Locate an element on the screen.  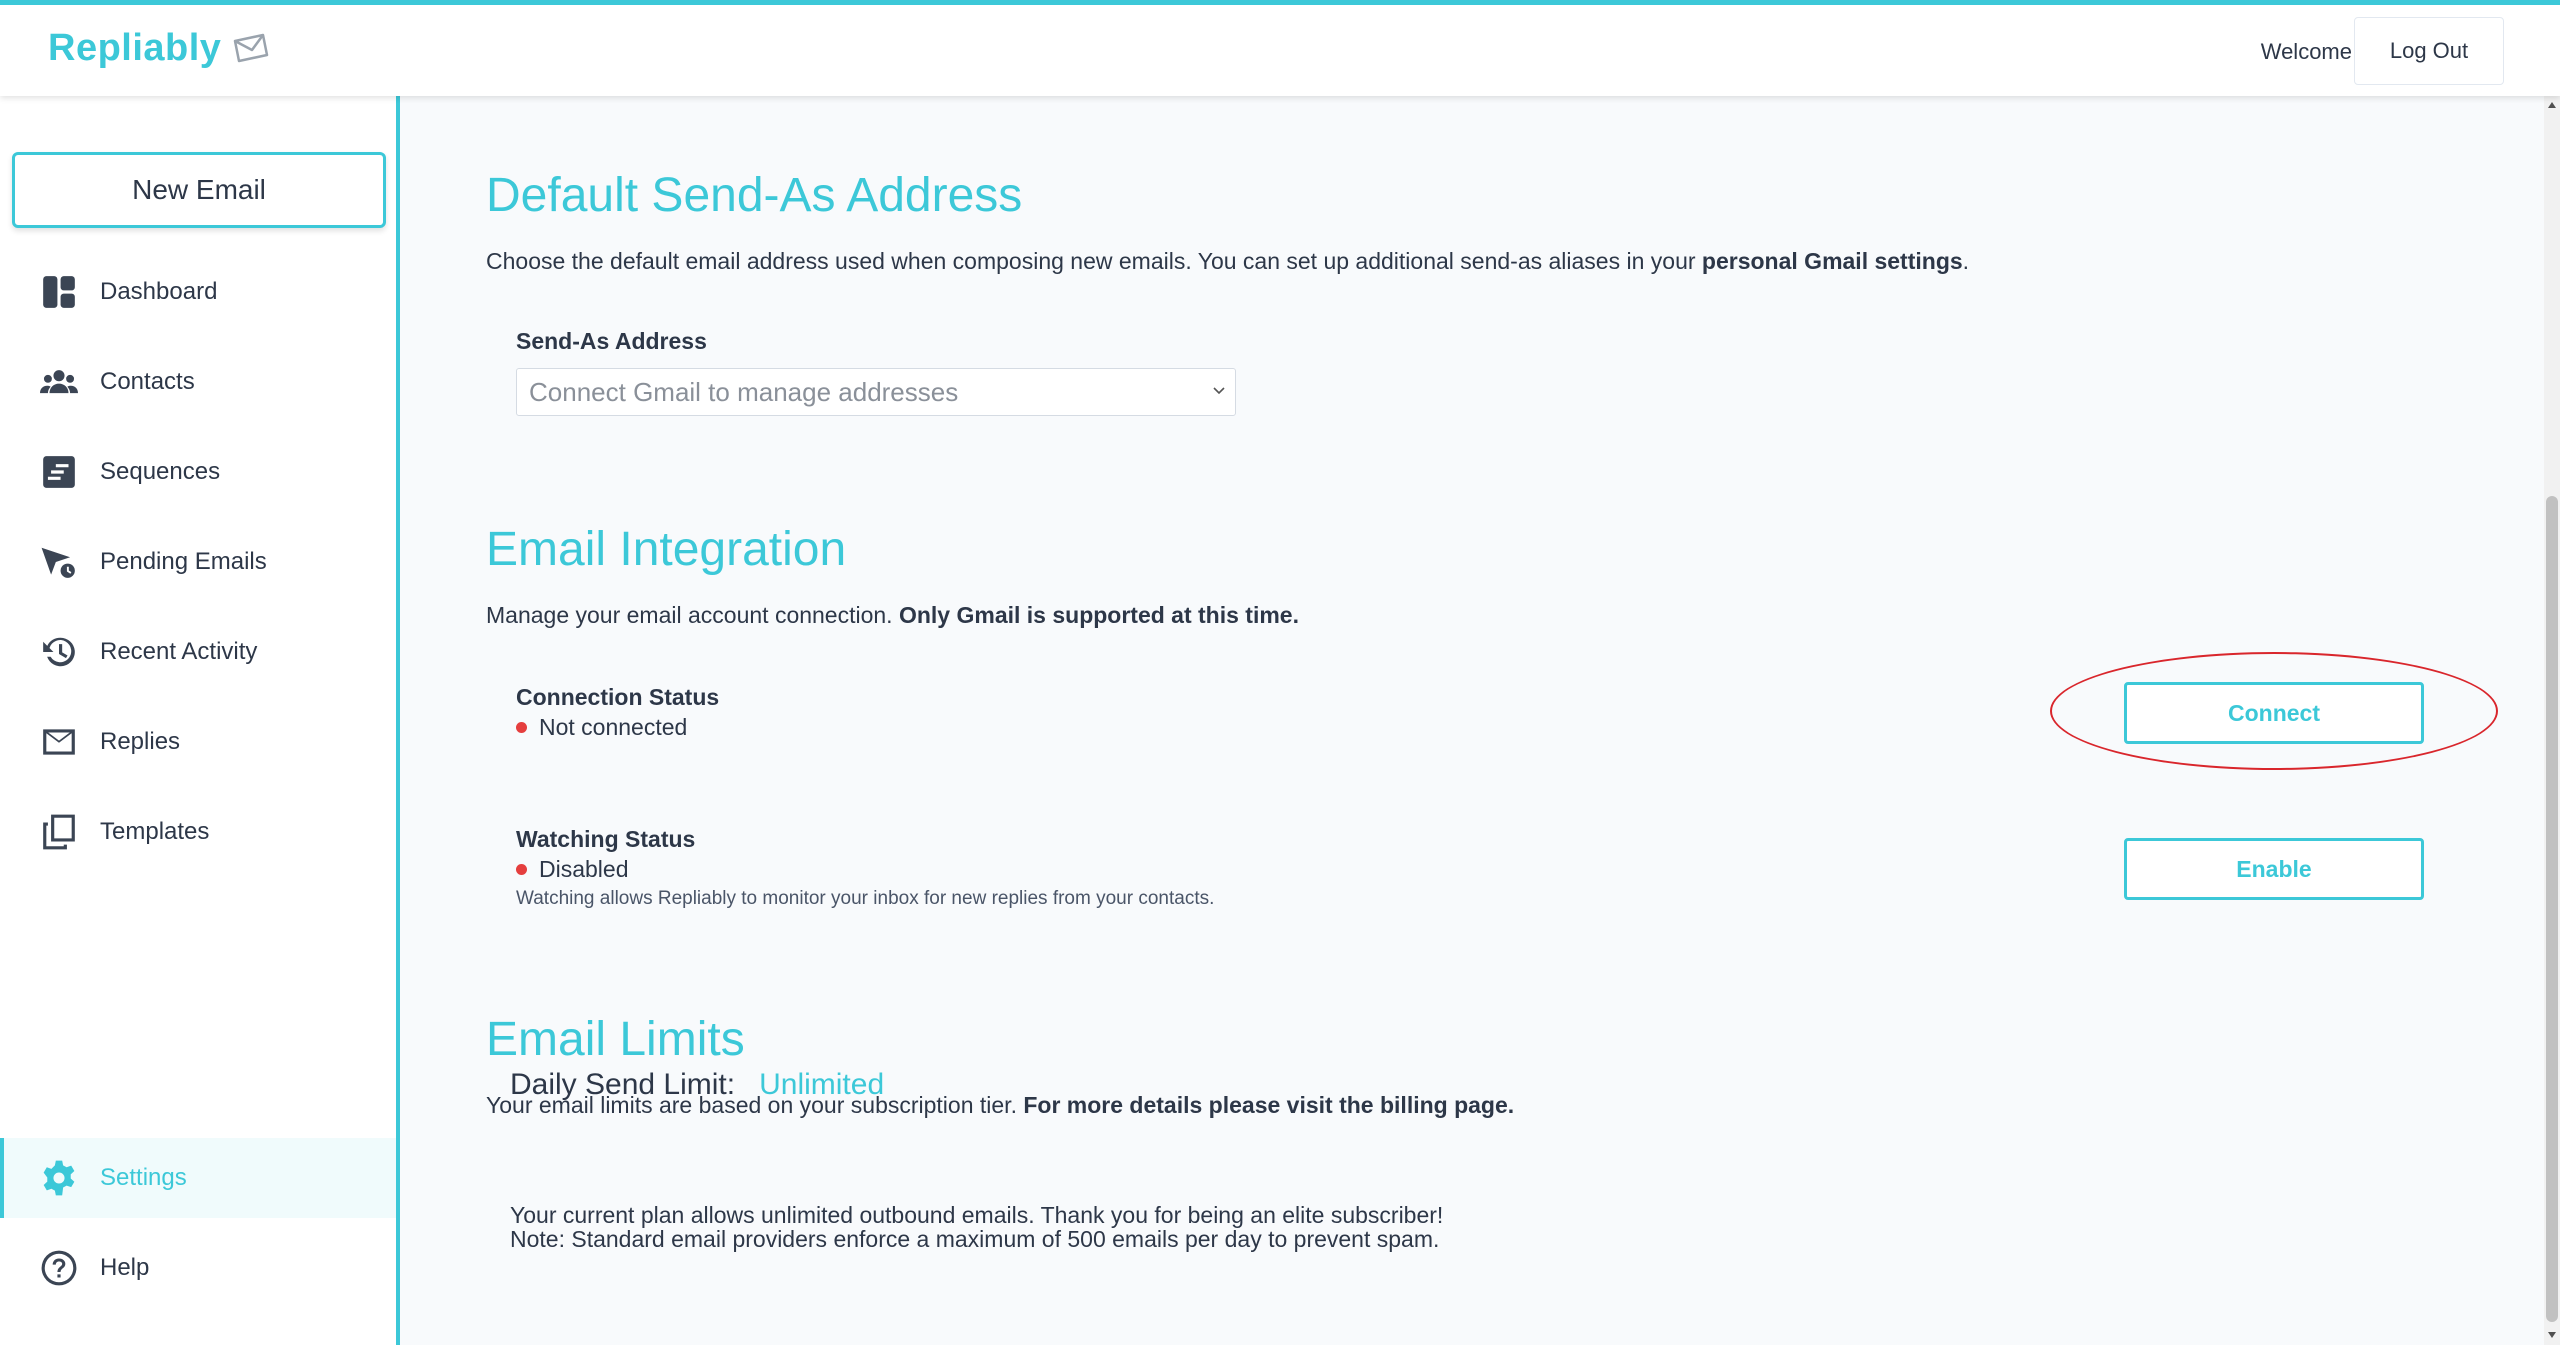
sidebar-item-dashboard: Dashboard is located at coordinates (198, 292).